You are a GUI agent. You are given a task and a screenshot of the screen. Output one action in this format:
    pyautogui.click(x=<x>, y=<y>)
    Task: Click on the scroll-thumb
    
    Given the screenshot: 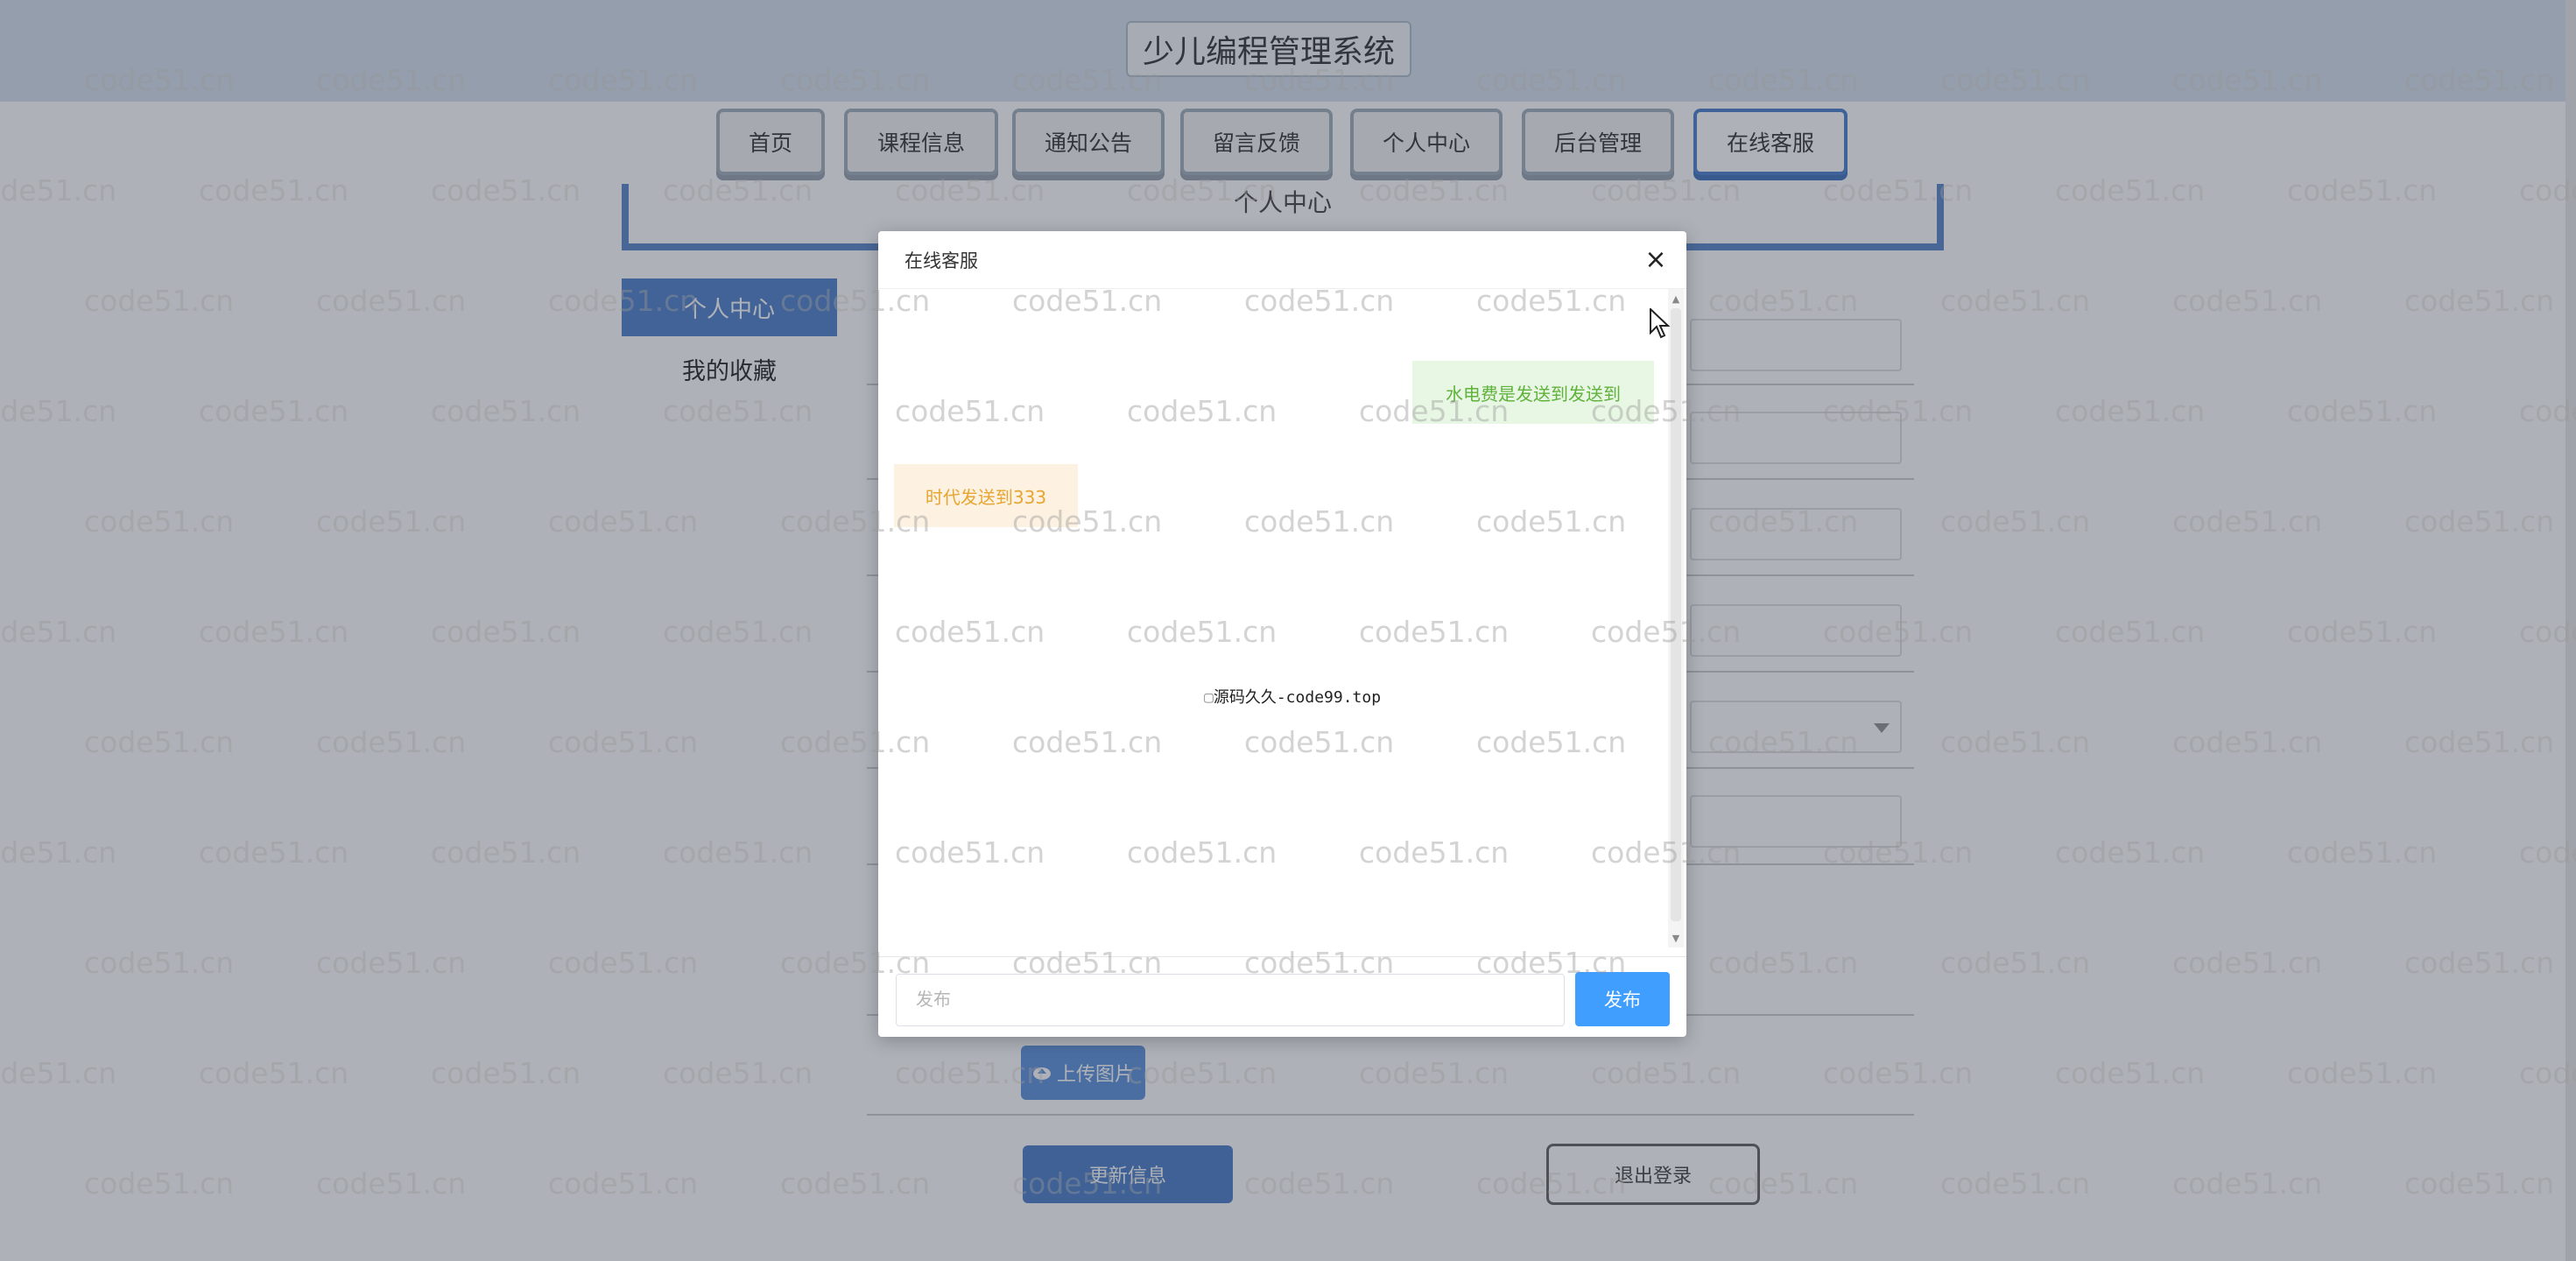 What is the action you would take?
    pyautogui.click(x=1676, y=614)
    